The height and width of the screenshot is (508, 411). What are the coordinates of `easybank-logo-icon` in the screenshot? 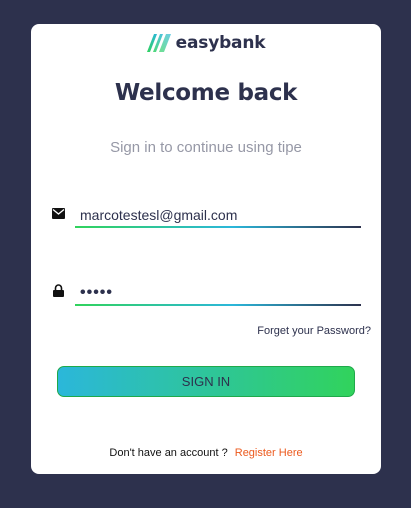 It's located at (158, 43).